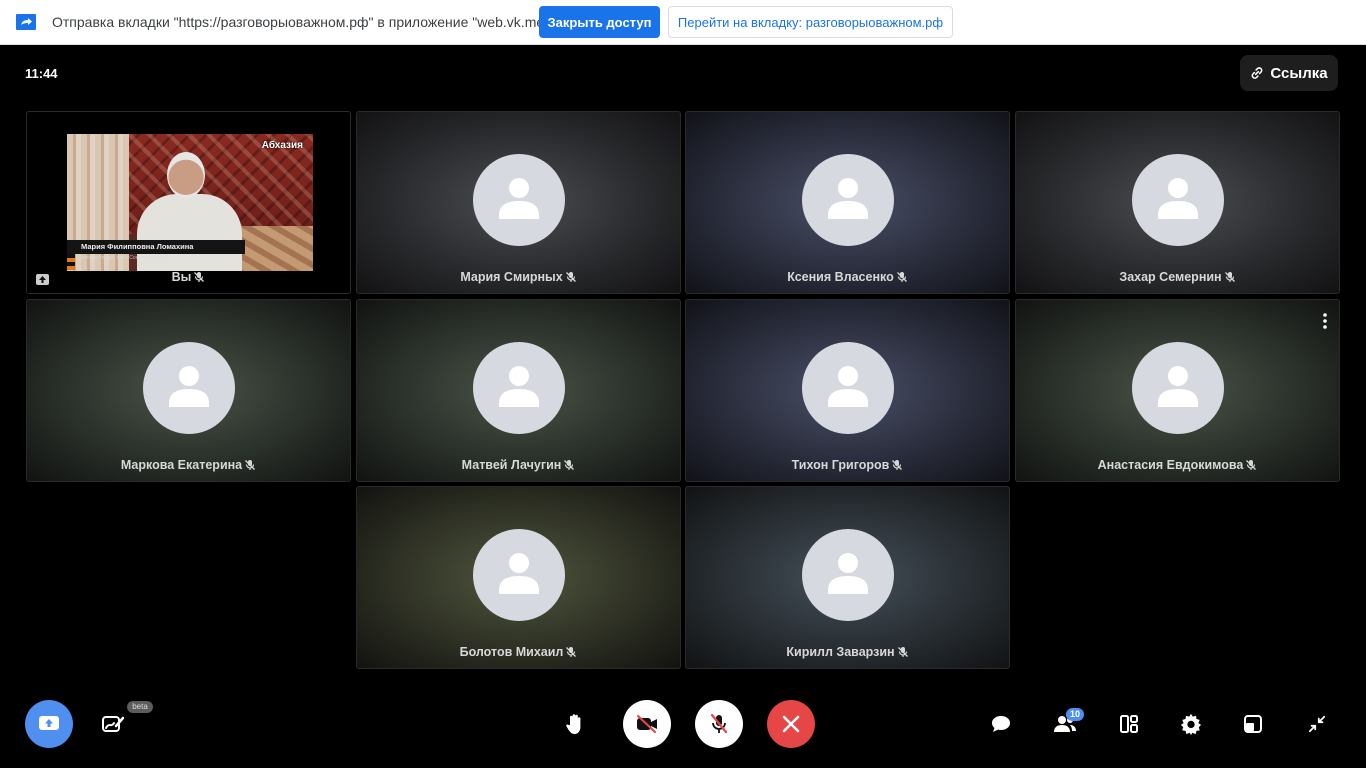 The width and height of the screenshot is (1366, 768). What do you see at coordinates (41, 73) in the screenshot?
I see `call-timer: 11:44` at bounding box center [41, 73].